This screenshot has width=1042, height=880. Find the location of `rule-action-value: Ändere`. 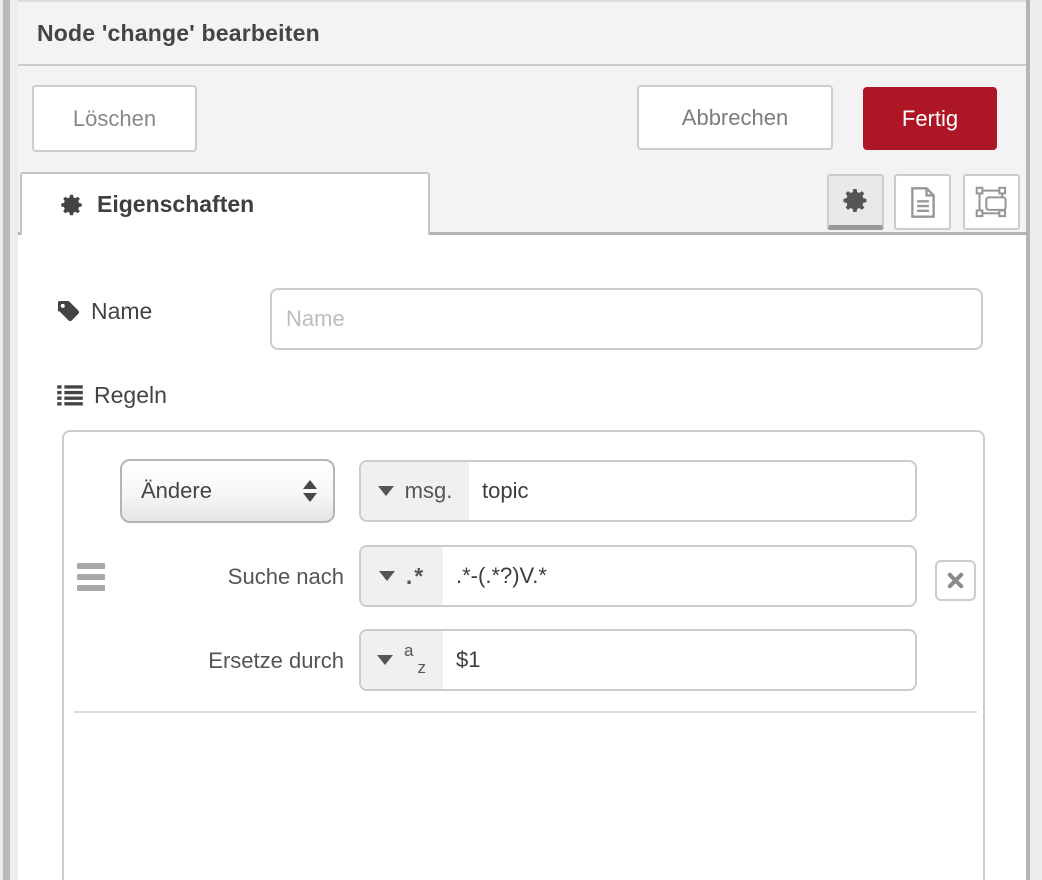

rule-action-value: Ändere is located at coordinates (176, 490).